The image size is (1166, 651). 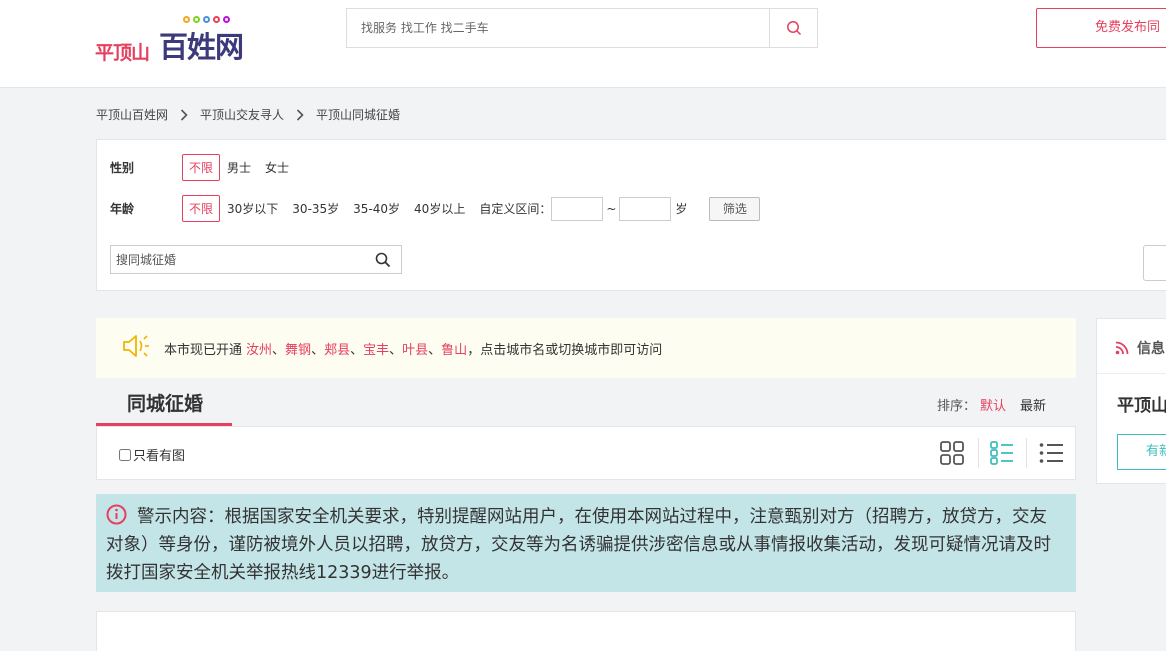 What do you see at coordinates (376, 348) in the screenshot?
I see `city-link-baofeng: 宝丰` at bounding box center [376, 348].